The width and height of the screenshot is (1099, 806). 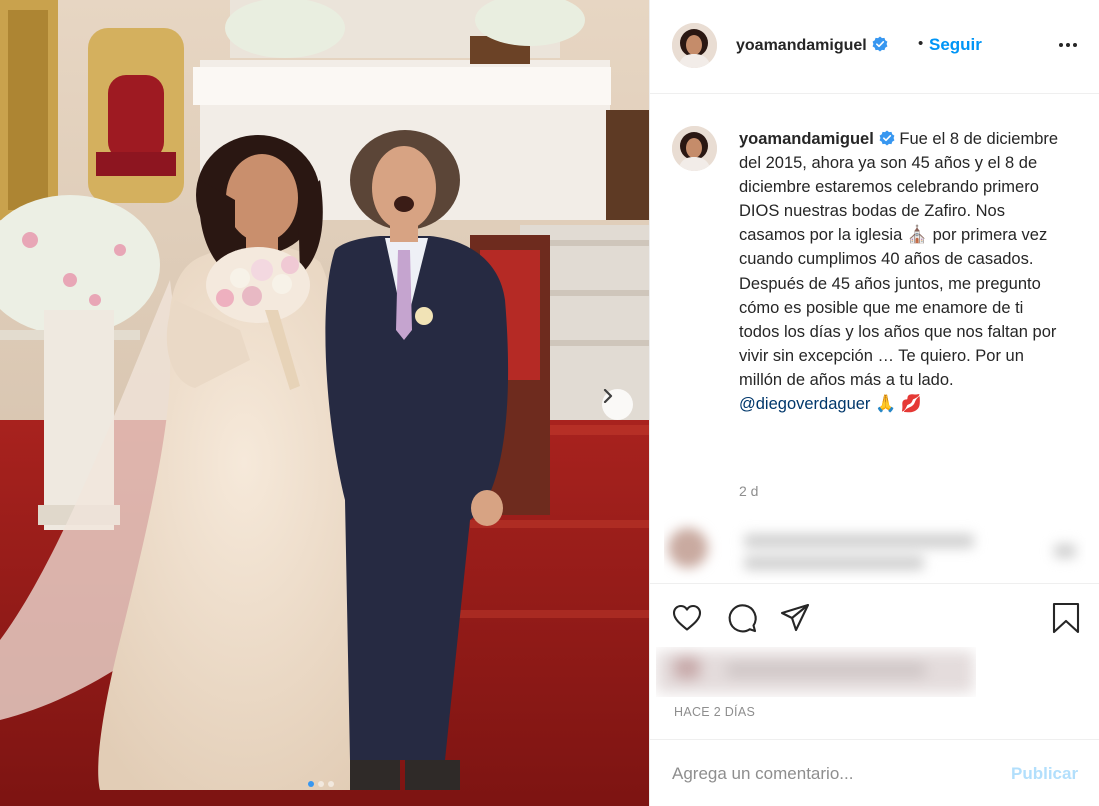 I want to click on carousel-next-button, so click(x=617, y=404).